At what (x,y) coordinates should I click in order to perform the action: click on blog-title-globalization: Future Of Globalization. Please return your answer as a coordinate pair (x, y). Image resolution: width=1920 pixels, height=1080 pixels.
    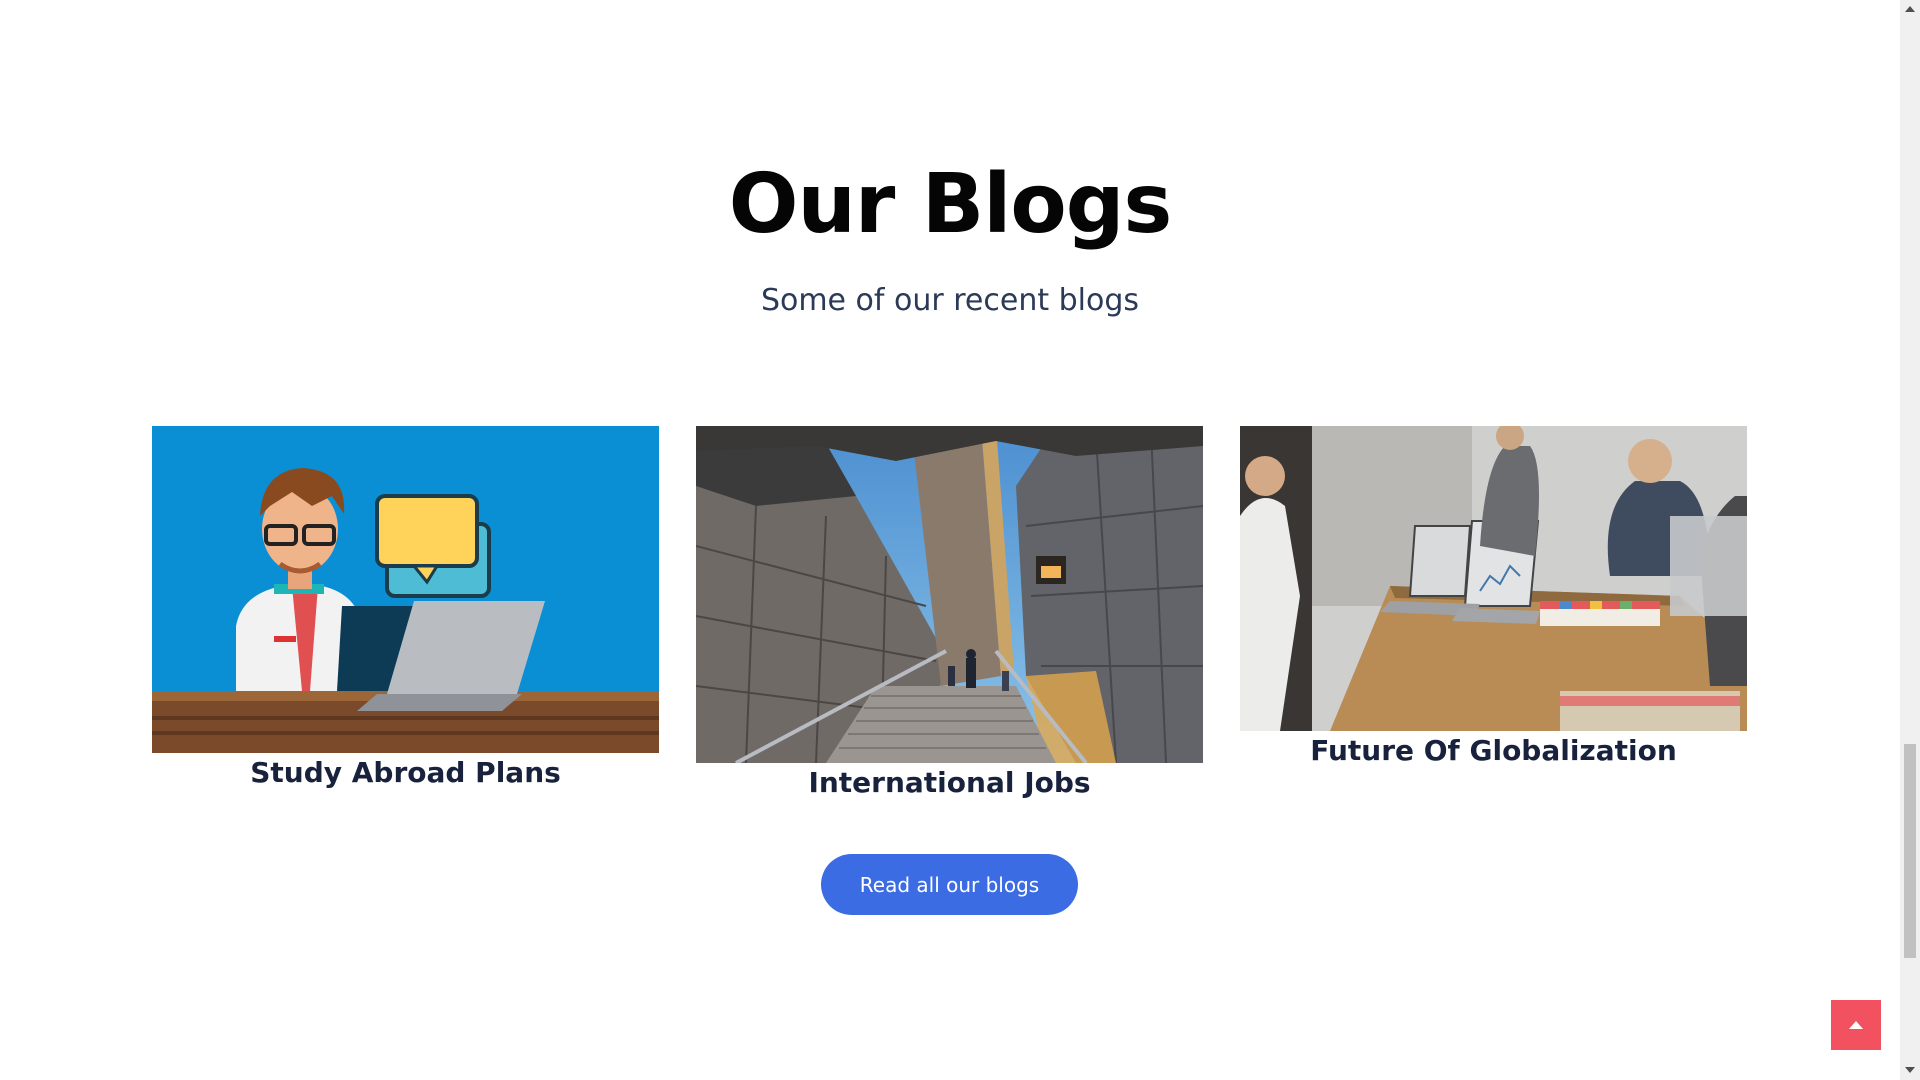
    Looking at the image, I should click on (1493, 751).